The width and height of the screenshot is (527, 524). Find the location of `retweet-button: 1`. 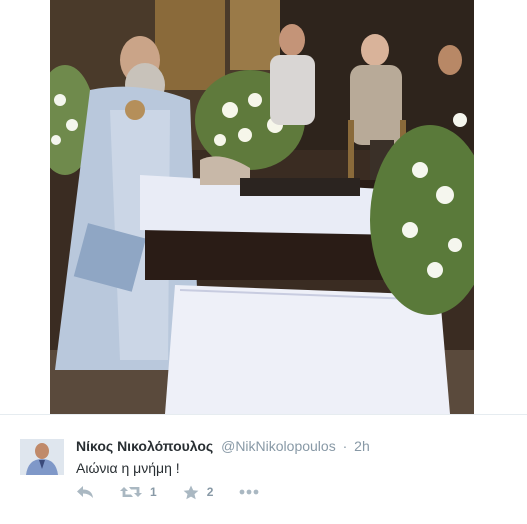

retweet-button: 1 is located at coordinates (138, 492).